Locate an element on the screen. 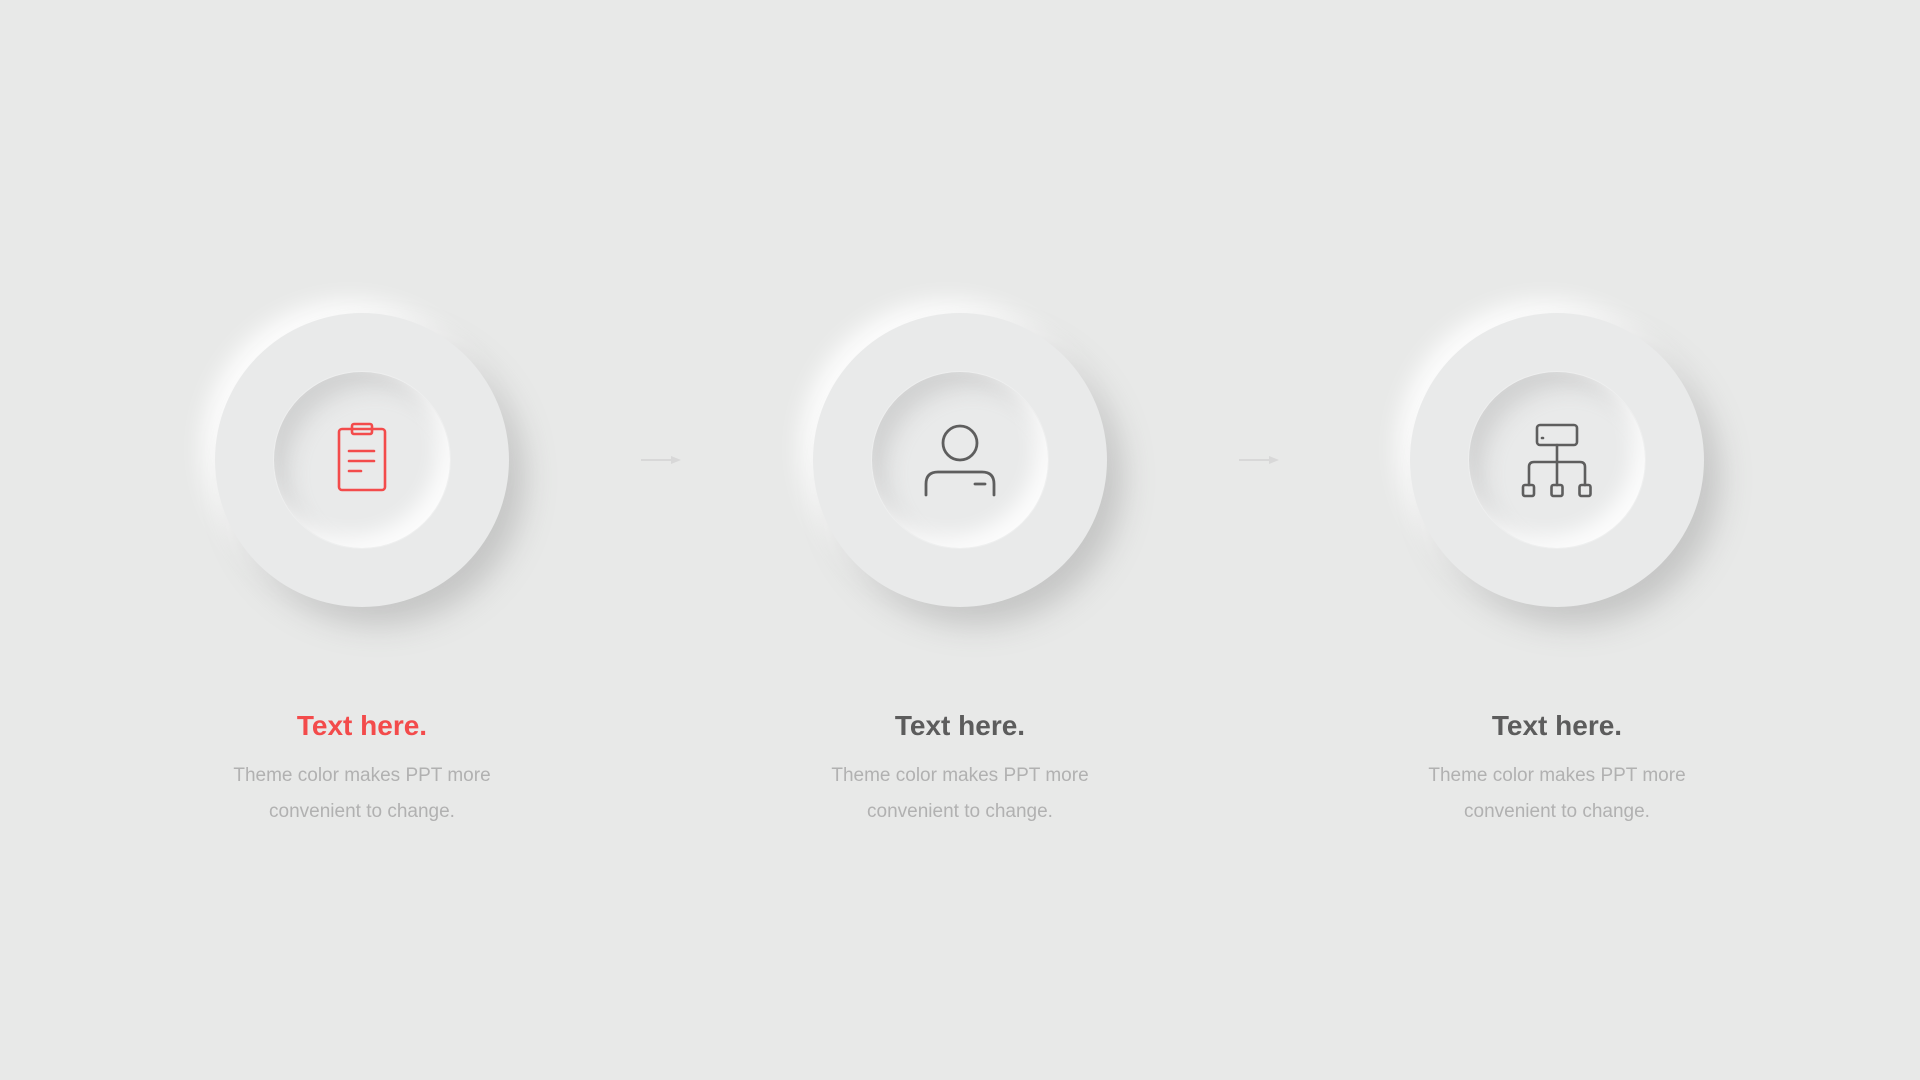 Image resolution: width=1920 pixels, height=1080 pixels. sitemap-icon is located at coordinates (1556, 460).